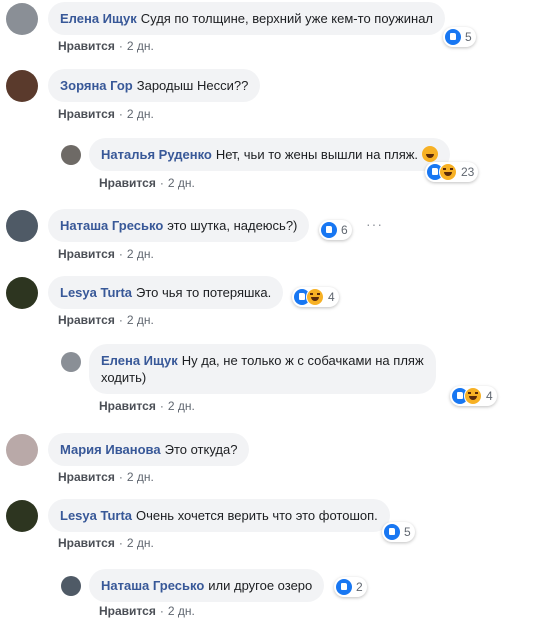 This screenshot has height=633, width=542. I want to click on laughing-emoji-icon, so click(429, 154).